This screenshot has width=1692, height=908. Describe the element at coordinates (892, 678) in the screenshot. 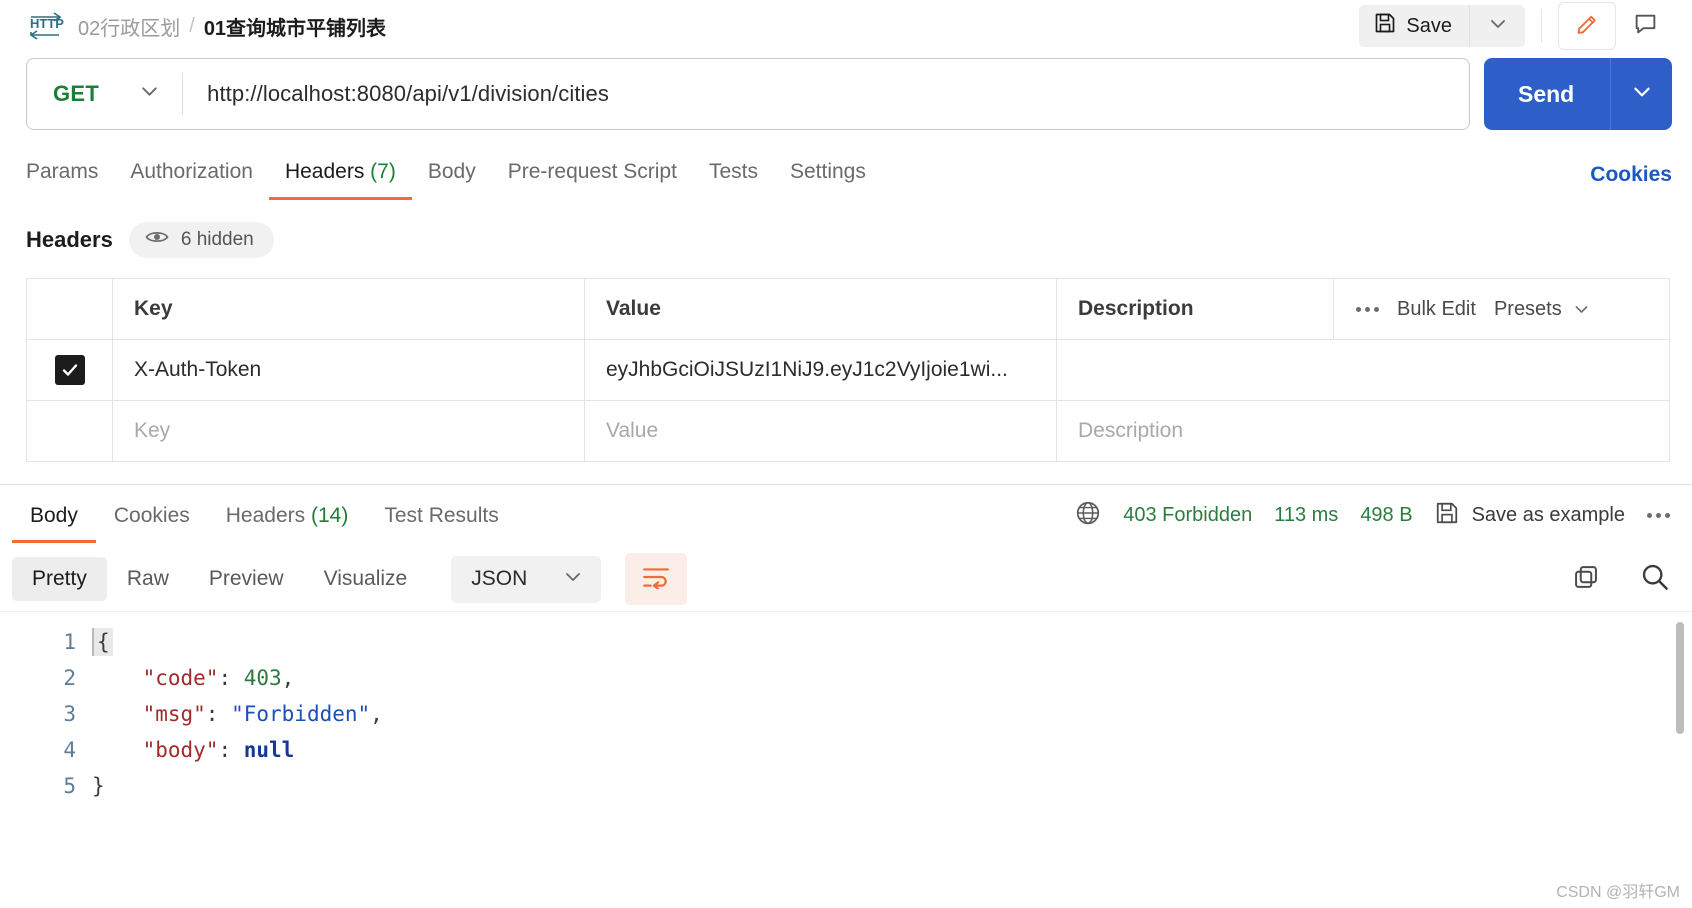

I see `code-line: "code": 403,` at that location.